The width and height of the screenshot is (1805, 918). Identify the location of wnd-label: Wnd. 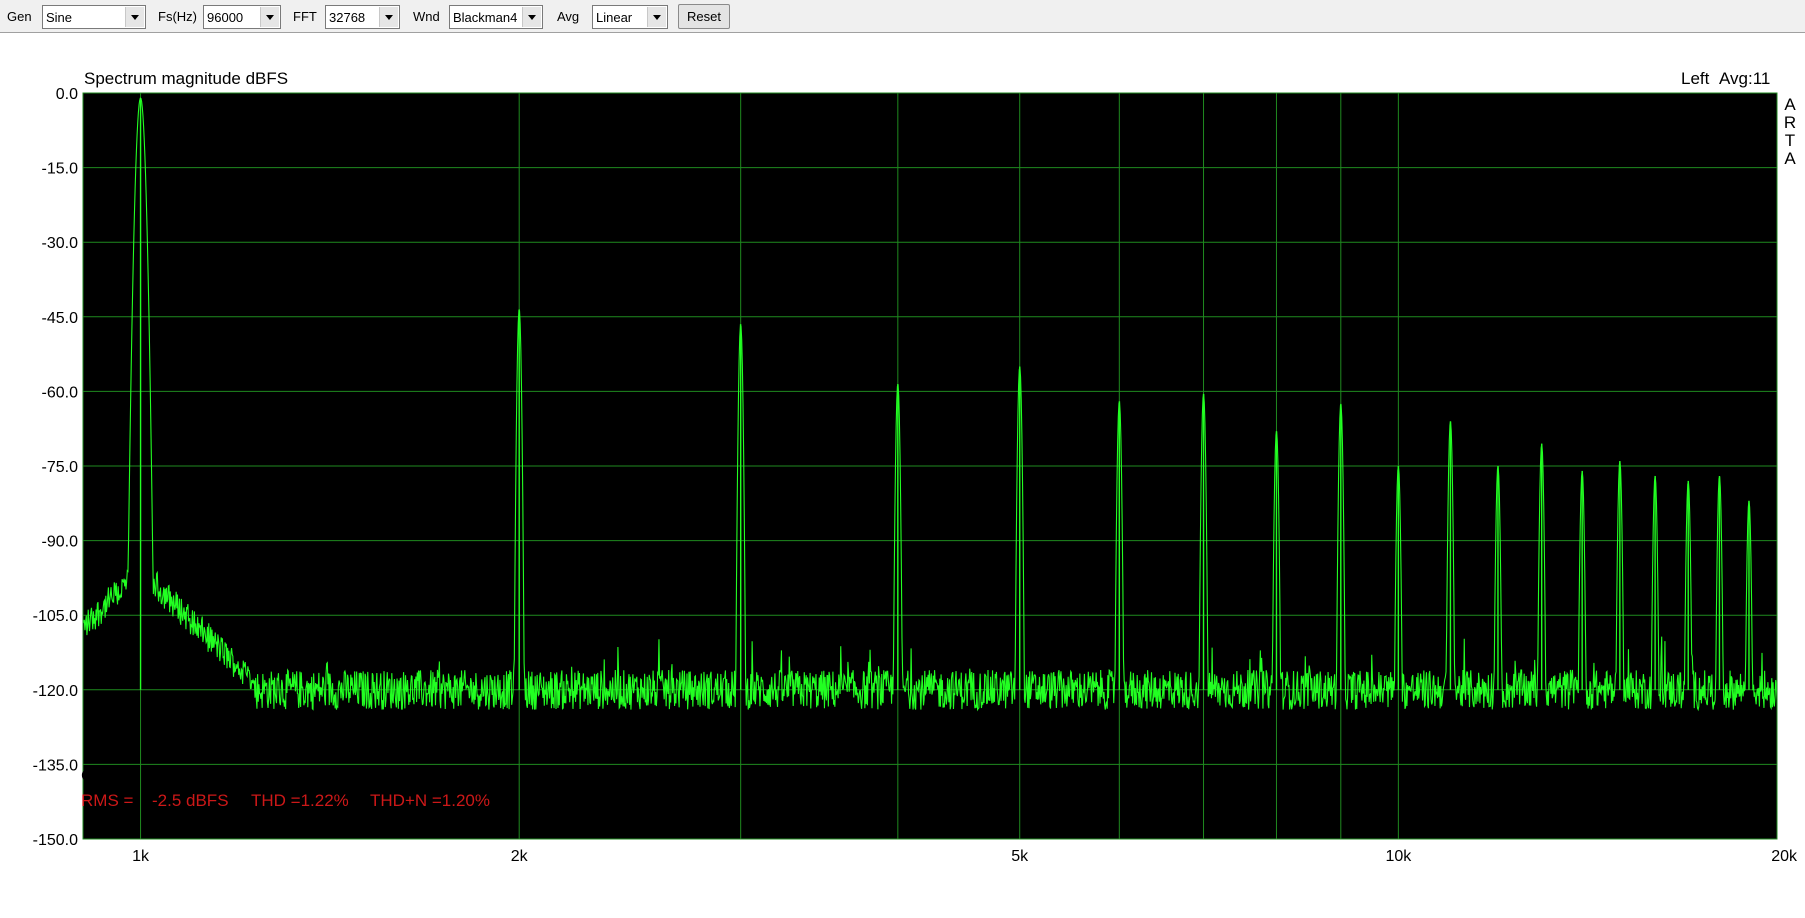
(426, 16).